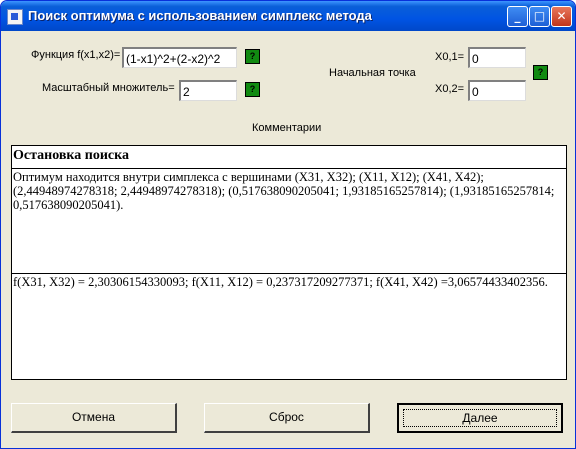  What do you see at coordinates (179, 57) in the screenshot?
I see `function-input: (1-x1)^2+(2-x2)^2` at bounding box center [179, 57].